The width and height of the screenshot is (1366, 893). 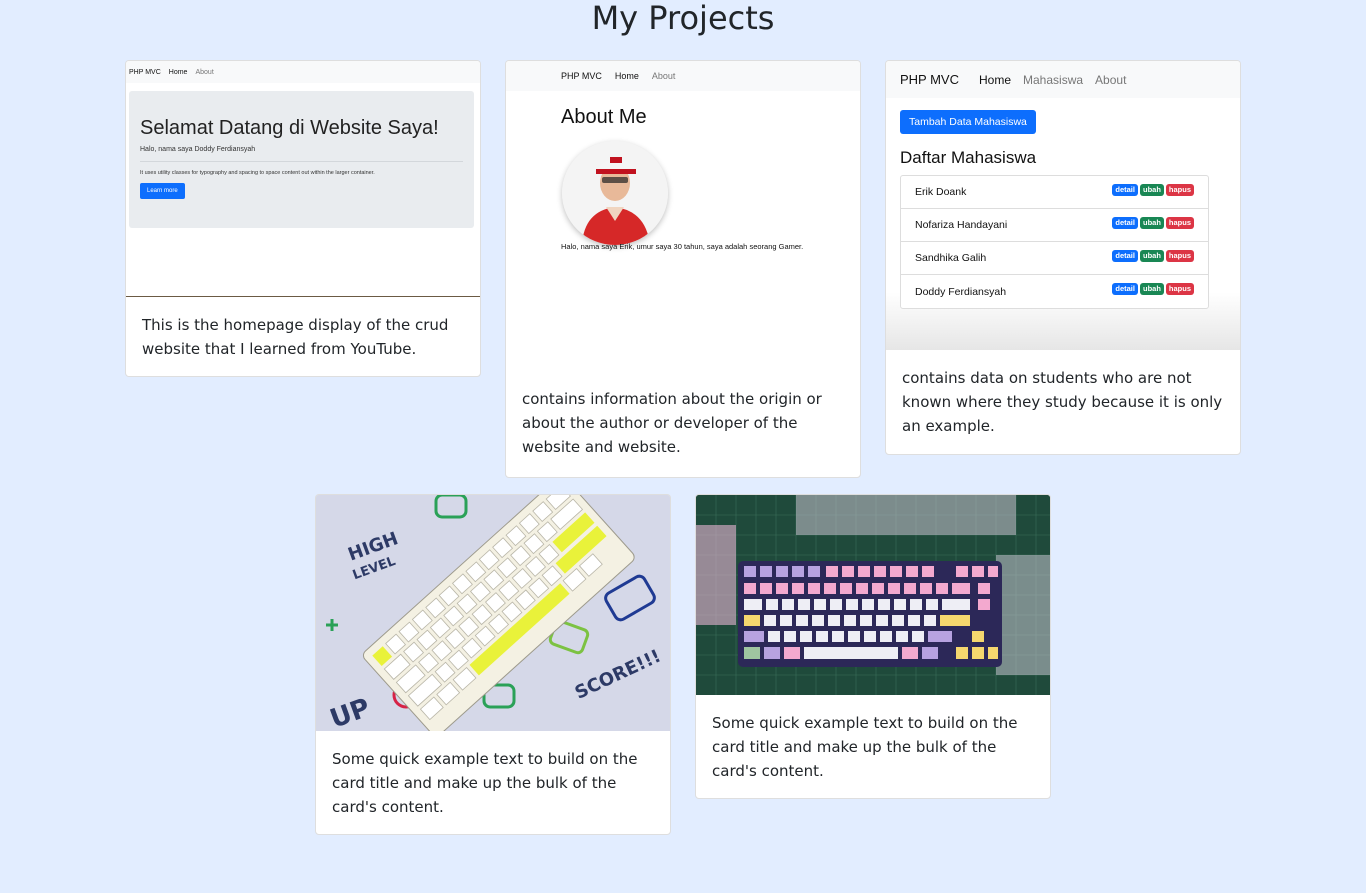 What do you see at coordinates (162, 191) in the screenshot?
I see `preview-learn-more-button: Learn more` at bounding box center [162, 191].